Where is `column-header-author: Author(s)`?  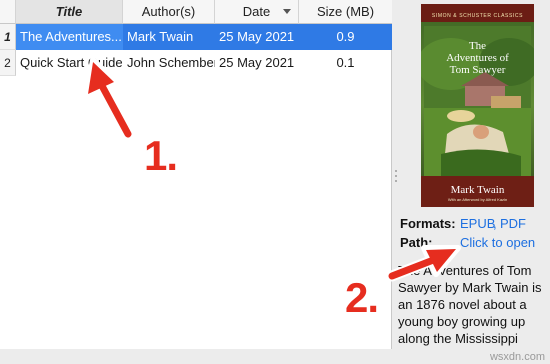 column-header-author: Author(s) is located at coordinates (169, 12).